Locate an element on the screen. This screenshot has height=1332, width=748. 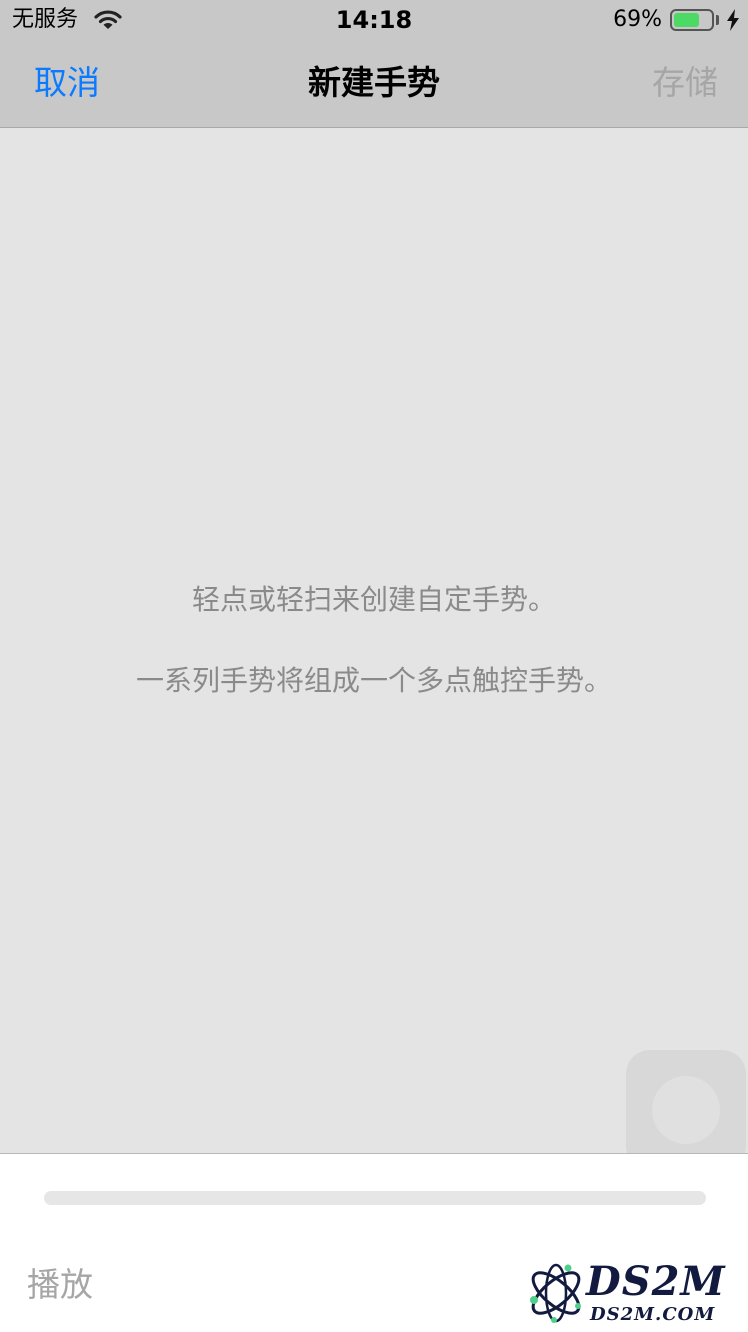
battery-percentage: 69% is located at coordinates (637, 19).